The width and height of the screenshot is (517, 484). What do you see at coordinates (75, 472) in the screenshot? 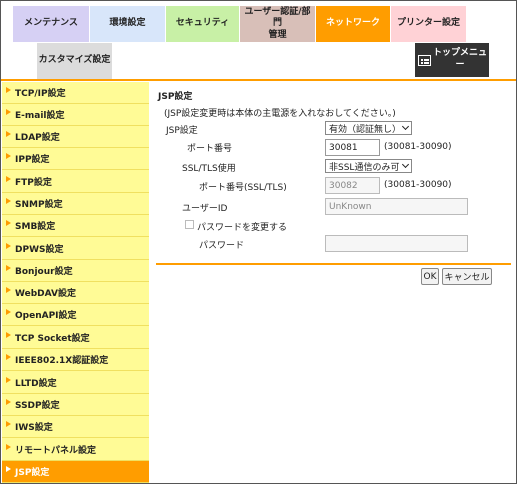
I see `sidebar-item-jsp: JSP設定` at bounding box center [75, 472].